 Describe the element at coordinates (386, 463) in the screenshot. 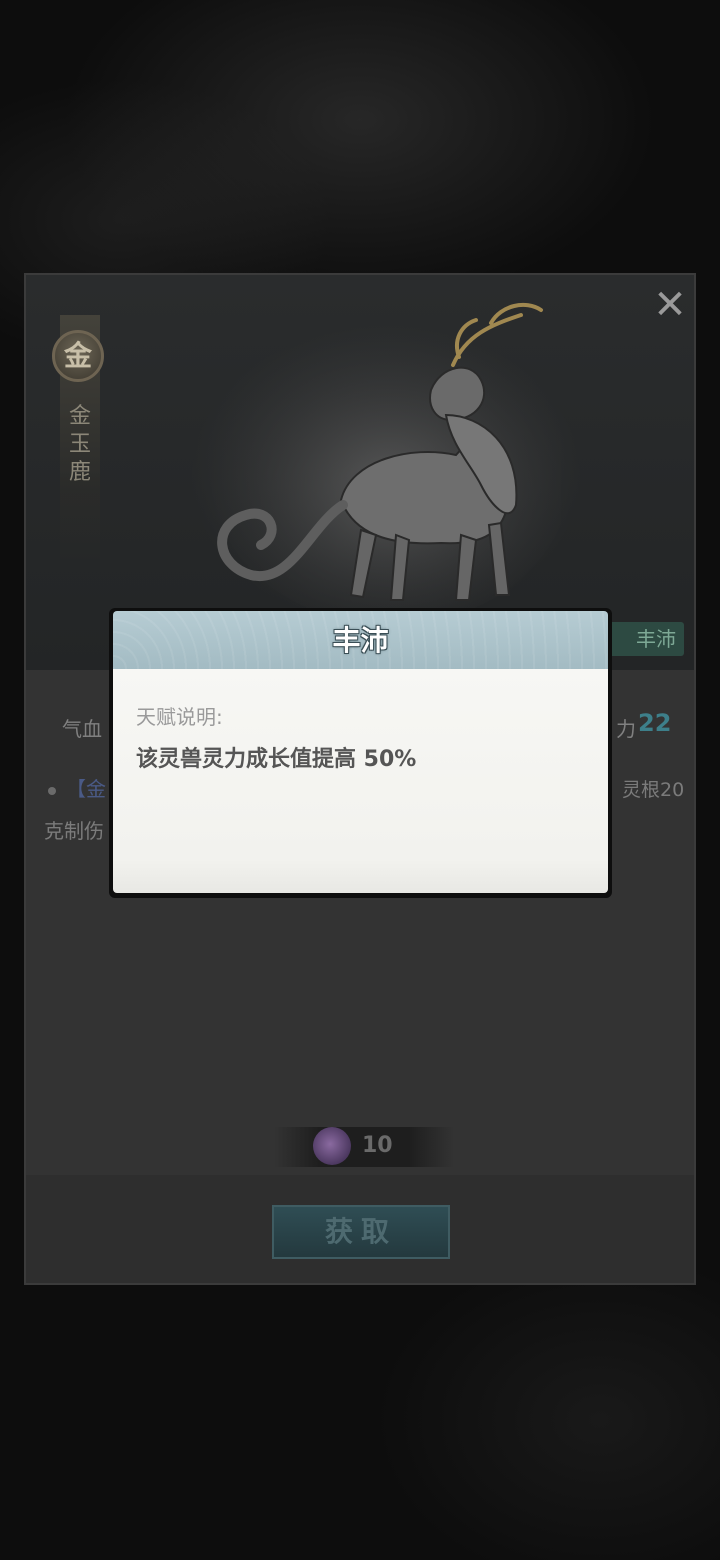

I see `beast-illustration` at that location.